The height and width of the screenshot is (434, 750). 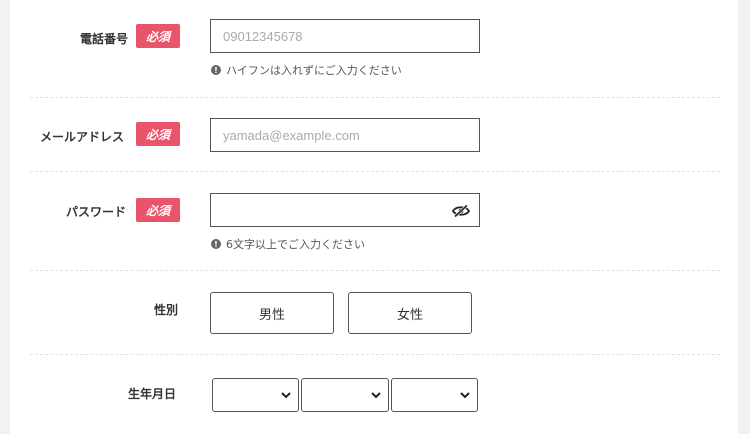 What do you see at coordinates (314, 70) in the screenshot?
I see `phone-hint-text: ハイフンは入れずにご入力ください` at bounding box center [314, 70].